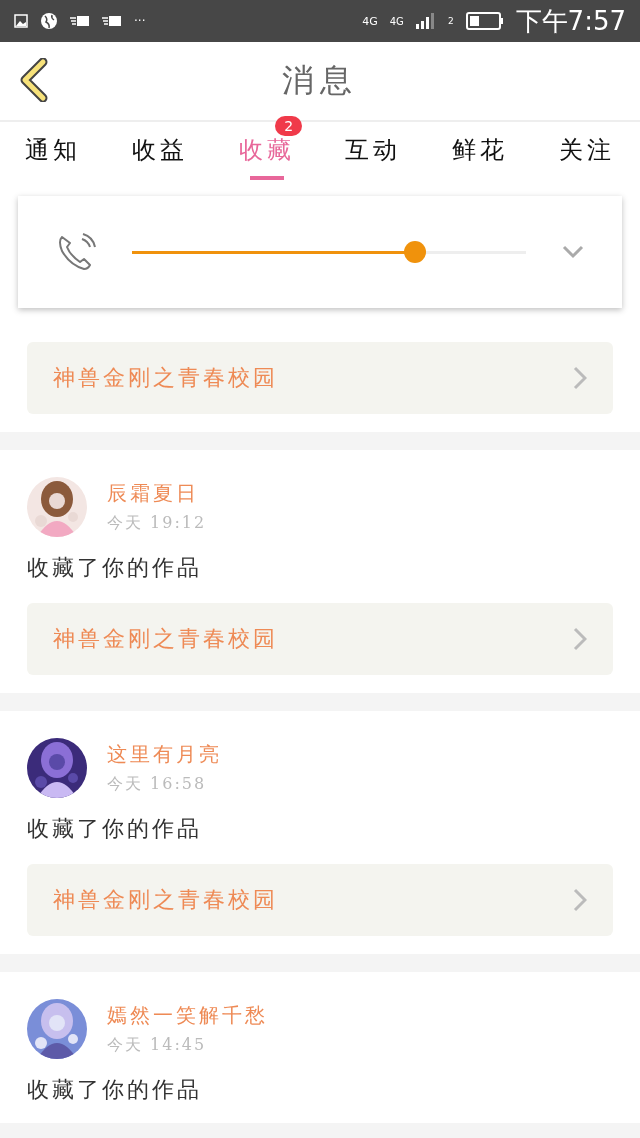 The width and height of the screenshot is (640, 1138). What do you see at coordinates (157, 1045) in the screenshot?
I see `timestamp: 今天 14:45` at bounding box center [157, 1045].